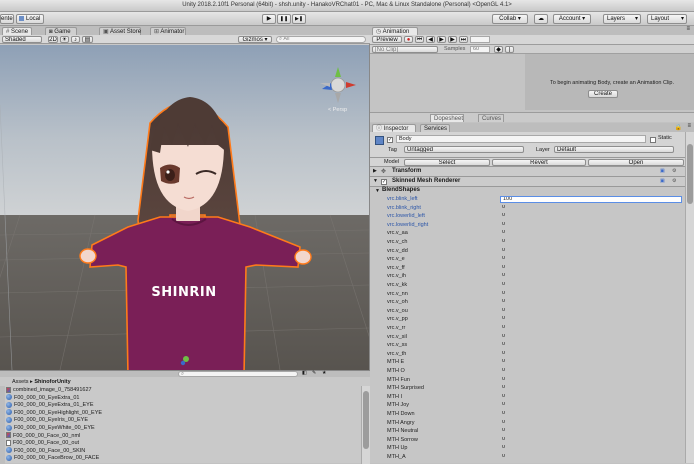  What do you see at coordinates (304, 373) in the screenshot?
I see `filter-by-type-icon: ◧` at bounding box center [304, 373].